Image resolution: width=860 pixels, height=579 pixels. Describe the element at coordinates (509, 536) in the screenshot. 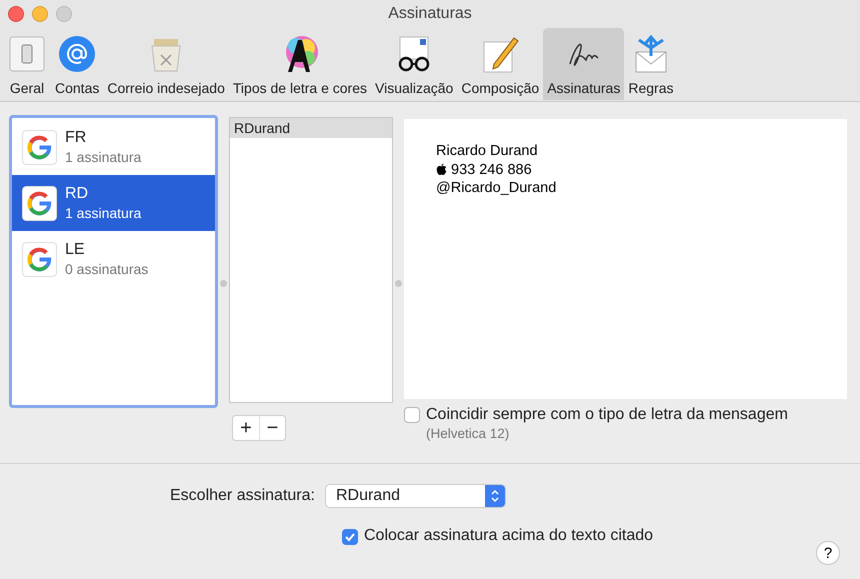

I see `checkbox-label: Colocar assinatura acima do texto citado` at that location.